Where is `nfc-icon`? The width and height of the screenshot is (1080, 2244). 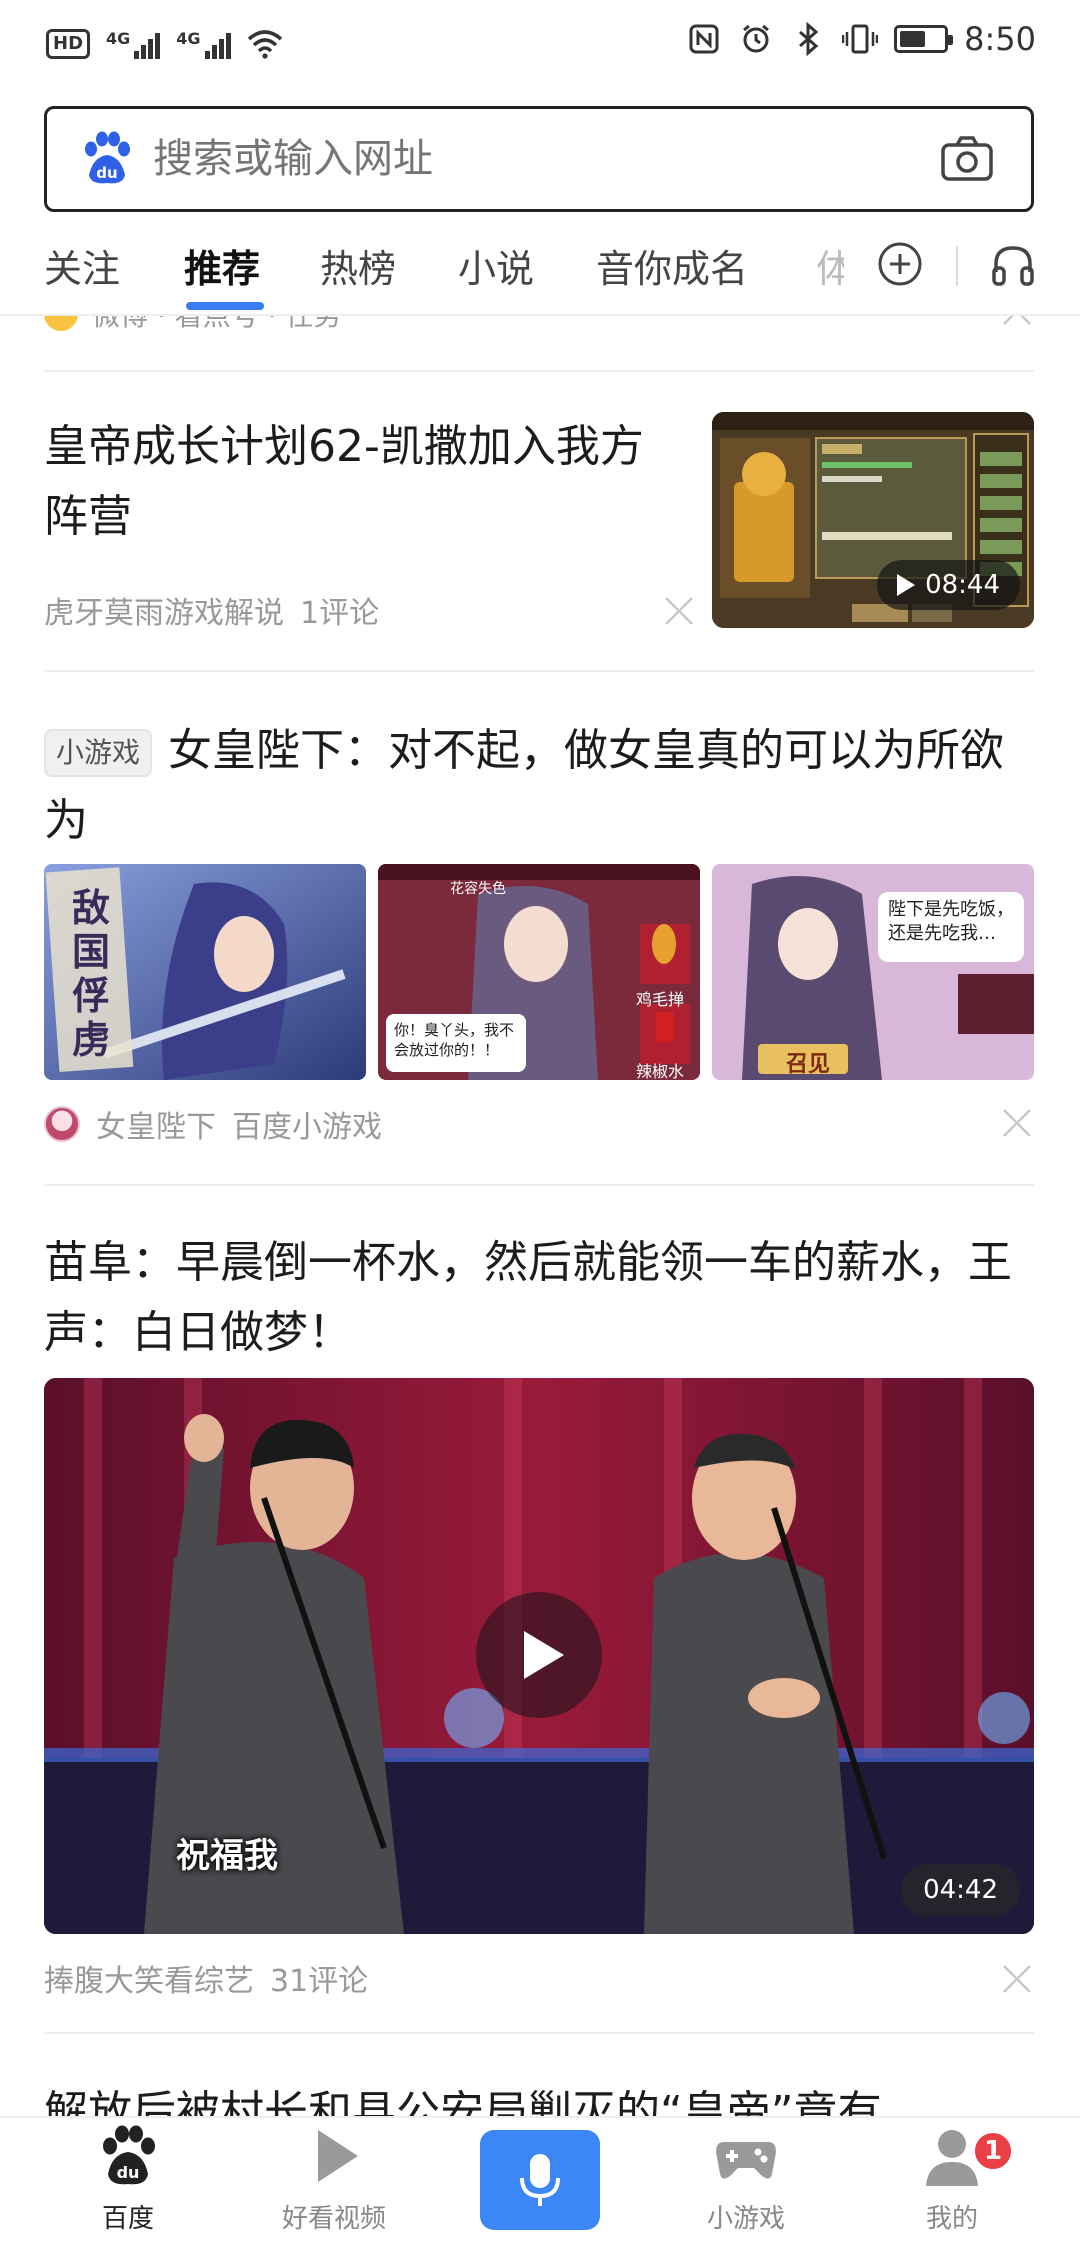 nfc-icon is located at coordinates (704, 39).